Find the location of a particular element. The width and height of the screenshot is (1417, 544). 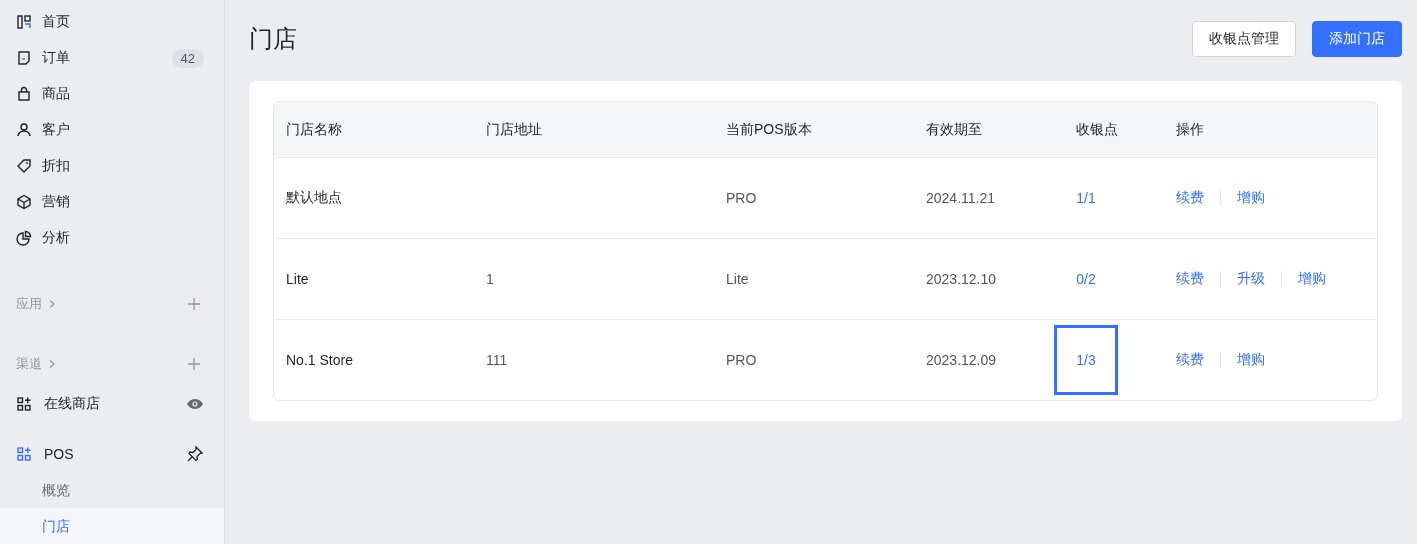

sub-nav-item: 概览 is located at coordinates (112, 490).